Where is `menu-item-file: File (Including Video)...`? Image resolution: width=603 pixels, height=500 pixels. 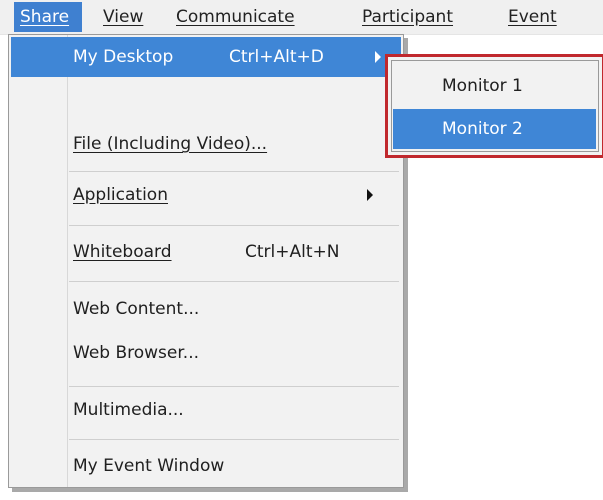 menu-item-file: File (Including Video)... is located at coordinates (206, 144).